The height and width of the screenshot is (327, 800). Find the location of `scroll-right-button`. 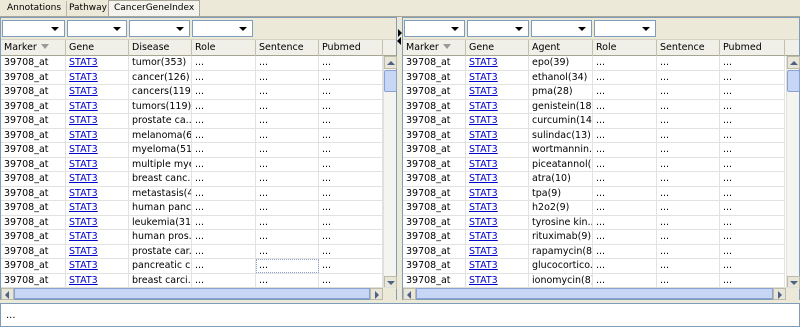

scroll-right-button is located at coordinates (376, 294).